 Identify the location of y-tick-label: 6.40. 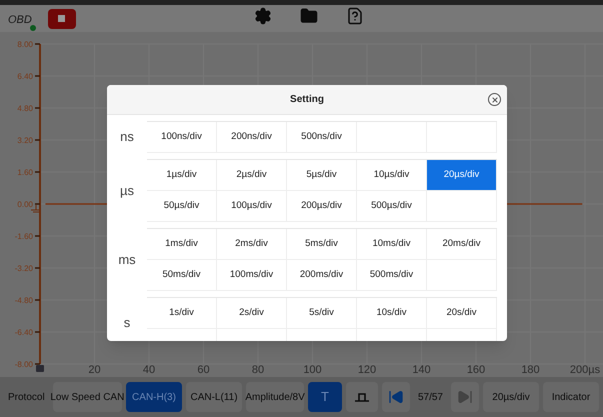
(25, 76).